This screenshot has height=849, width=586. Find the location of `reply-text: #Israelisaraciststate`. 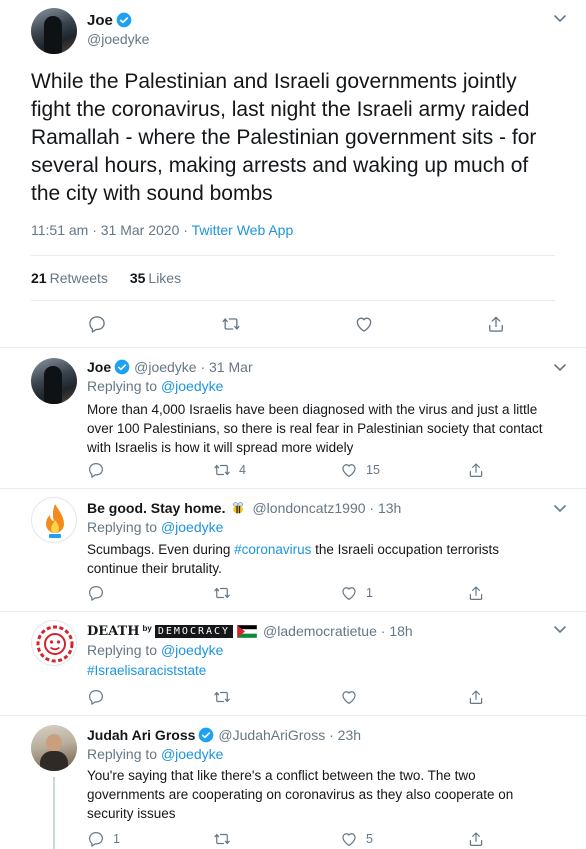

reply-text: #Israelisaraciststate is located at coordinates (322, 670).